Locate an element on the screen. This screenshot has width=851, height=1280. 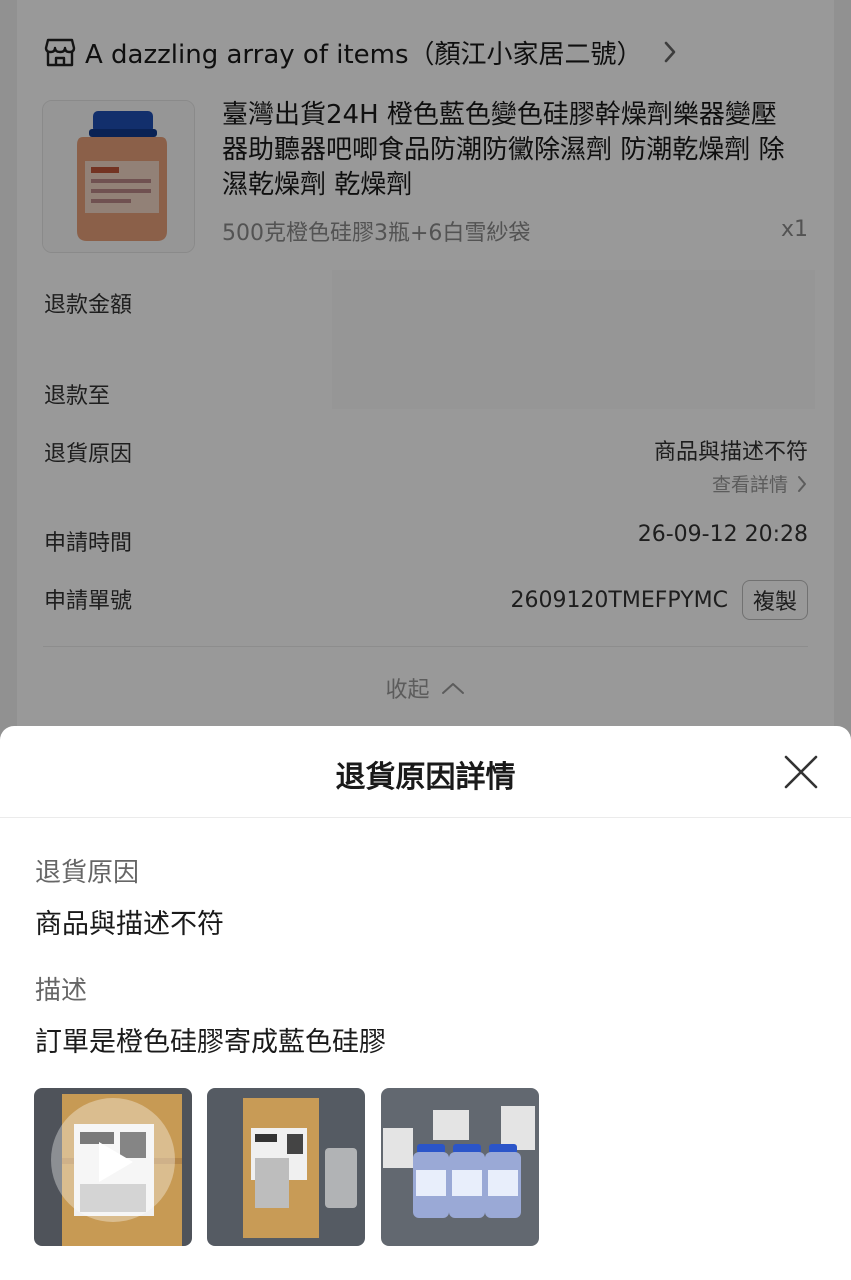
close-icon is located at coordinates (801, 772).